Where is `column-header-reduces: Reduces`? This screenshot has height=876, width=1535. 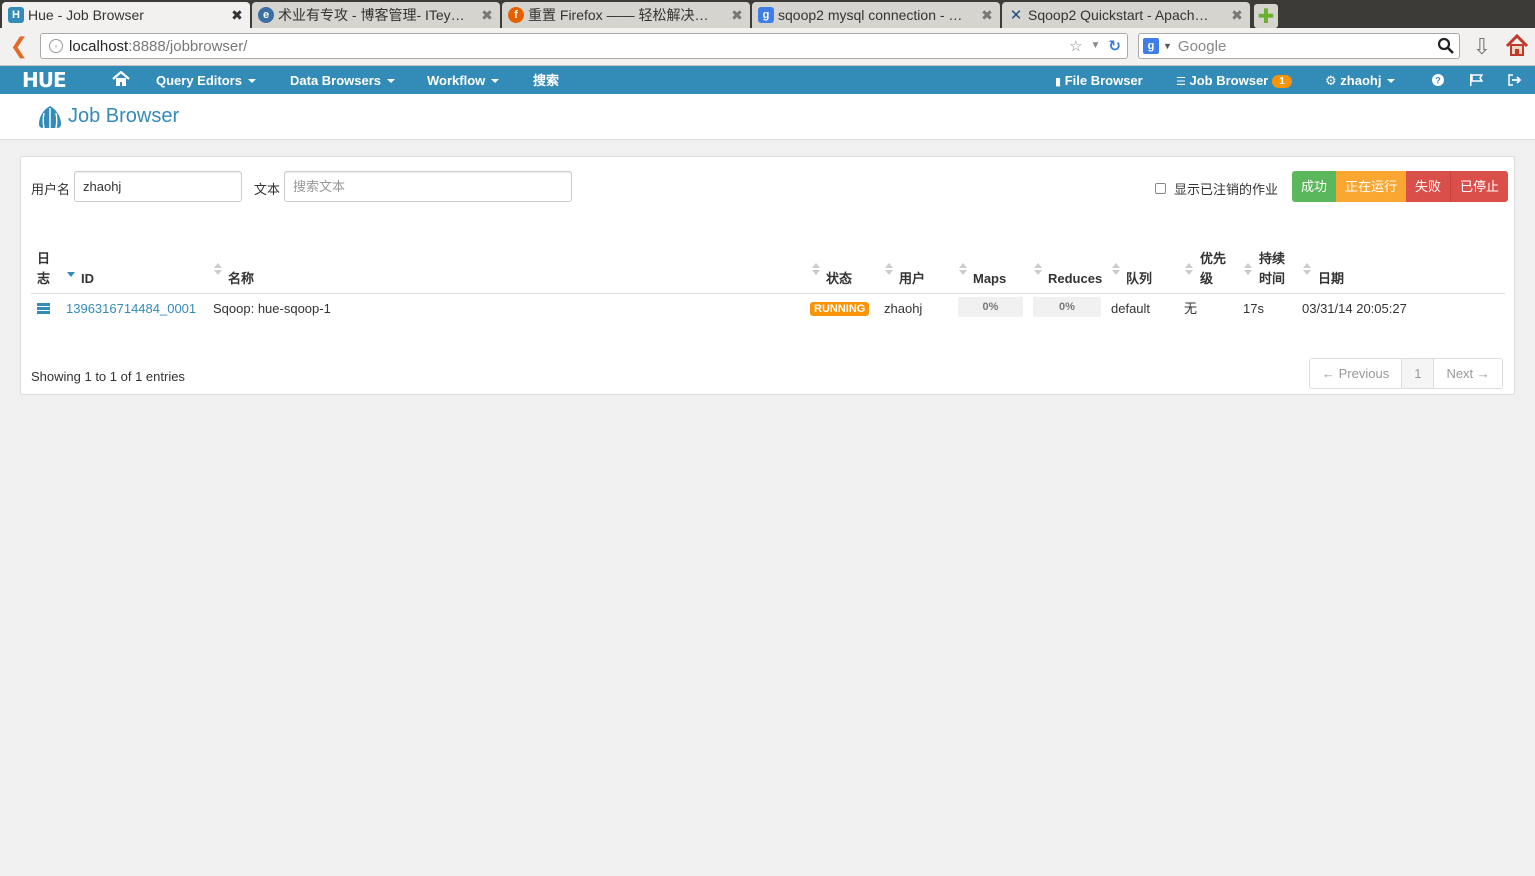
column-header-reduces: Reduces is located at coordinates (1075, 279).